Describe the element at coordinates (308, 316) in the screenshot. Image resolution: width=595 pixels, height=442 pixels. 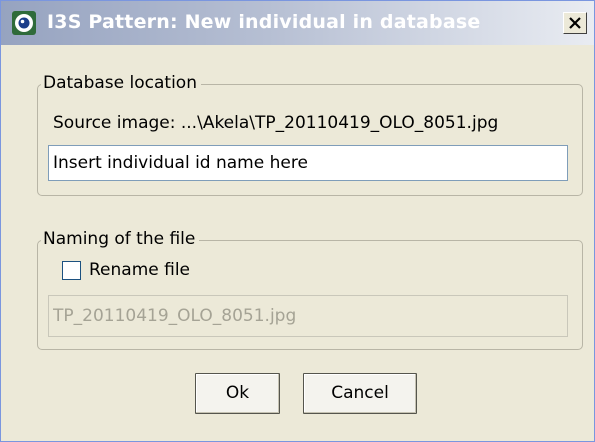
I see `filename-field` at that location.